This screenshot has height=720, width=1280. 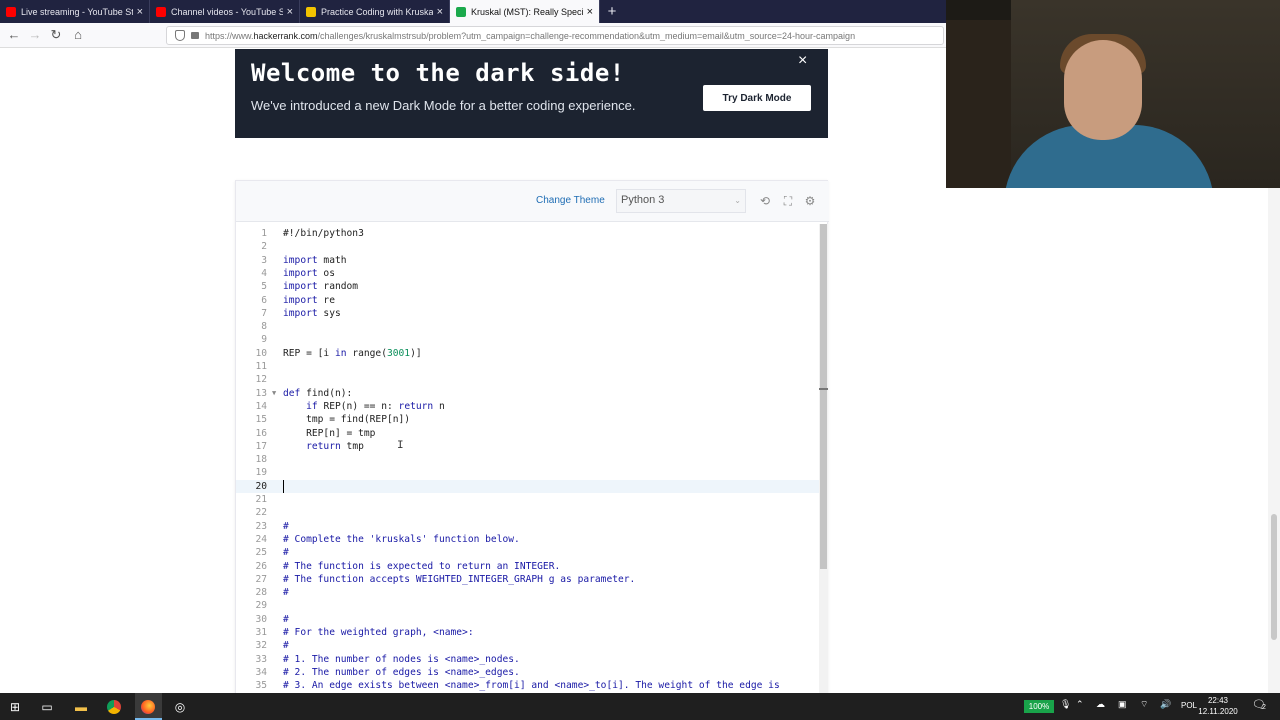 What do you see at coordinates (375, 11) in the screenshot?
I see `browser-tab: Practice Coding with Kruskal (MST) ×` at bounding box center [375, 11].